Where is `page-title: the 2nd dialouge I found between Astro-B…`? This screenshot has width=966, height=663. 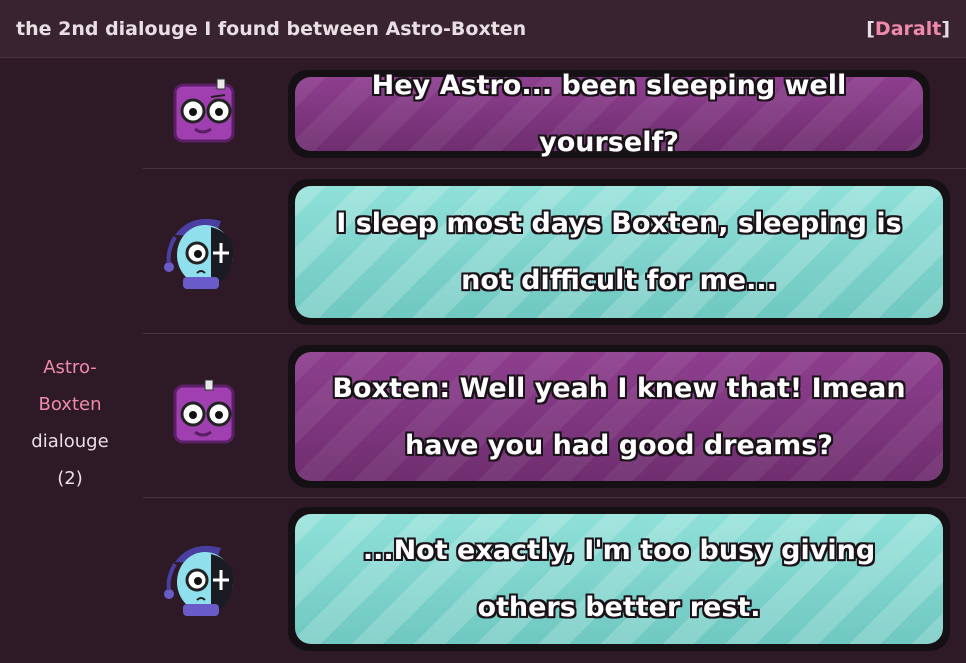
page-title: the 2nd dialouge I found between Astro-B… is located at coordinates (271, 29).